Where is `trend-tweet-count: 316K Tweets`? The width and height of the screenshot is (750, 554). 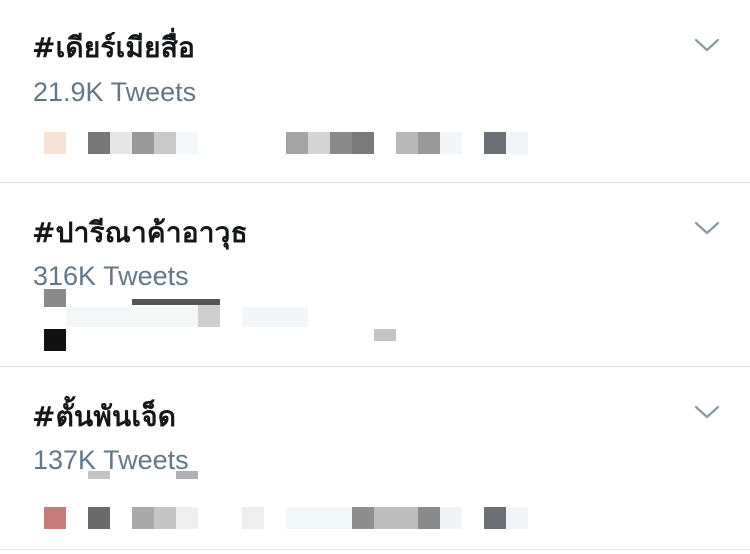
trend-tweet-count: 316K Tweets is located at coordinates (111, 276).